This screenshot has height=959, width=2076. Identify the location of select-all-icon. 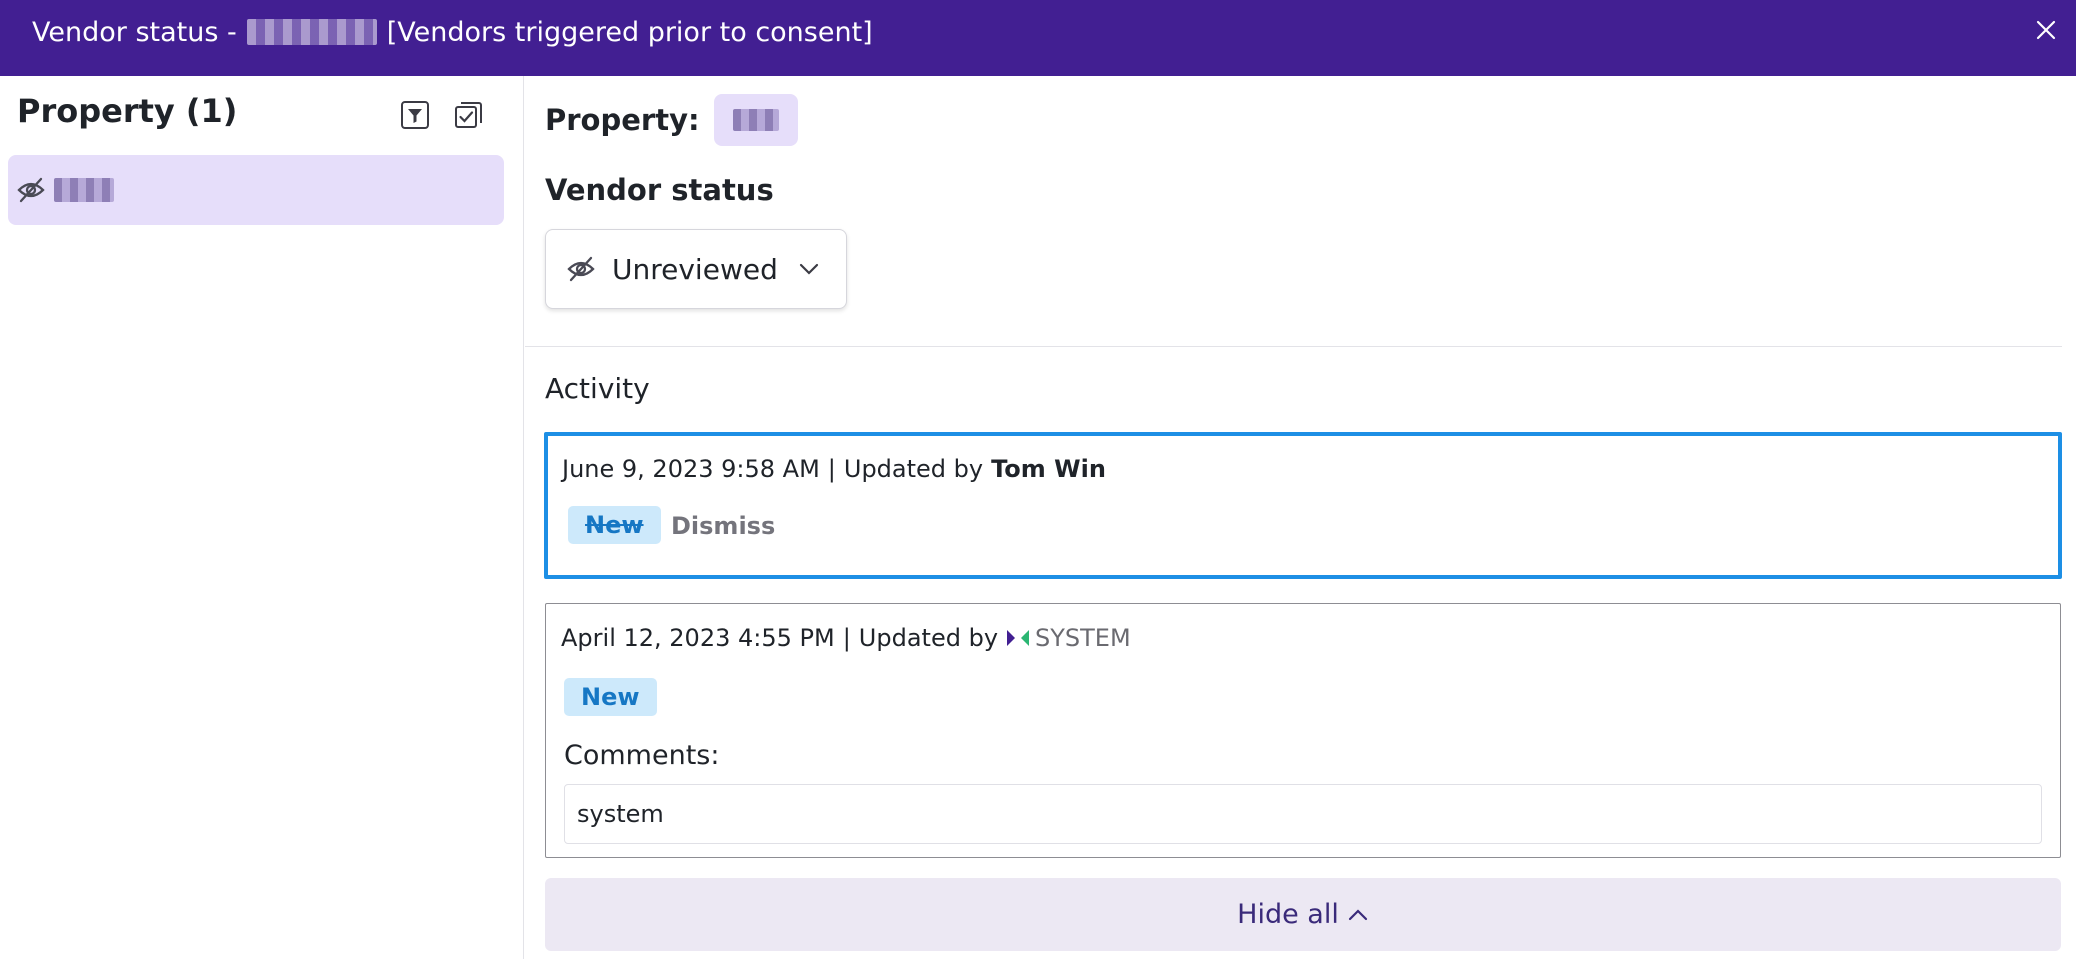
(468, 115).